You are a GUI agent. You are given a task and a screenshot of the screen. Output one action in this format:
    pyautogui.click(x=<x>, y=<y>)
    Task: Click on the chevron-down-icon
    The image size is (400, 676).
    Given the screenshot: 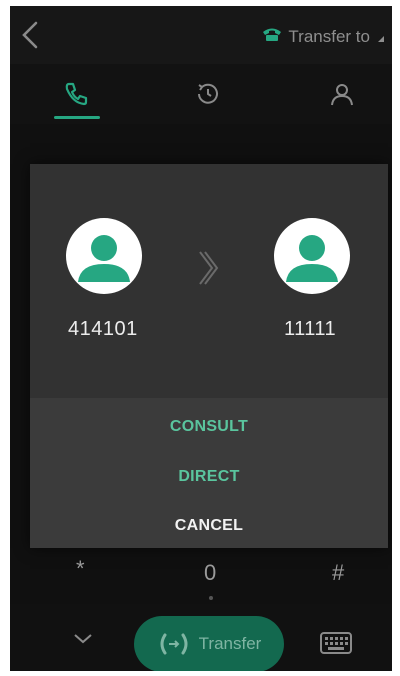 What is the action you would take?
    pyautogui.click(x=83, y=641)
    